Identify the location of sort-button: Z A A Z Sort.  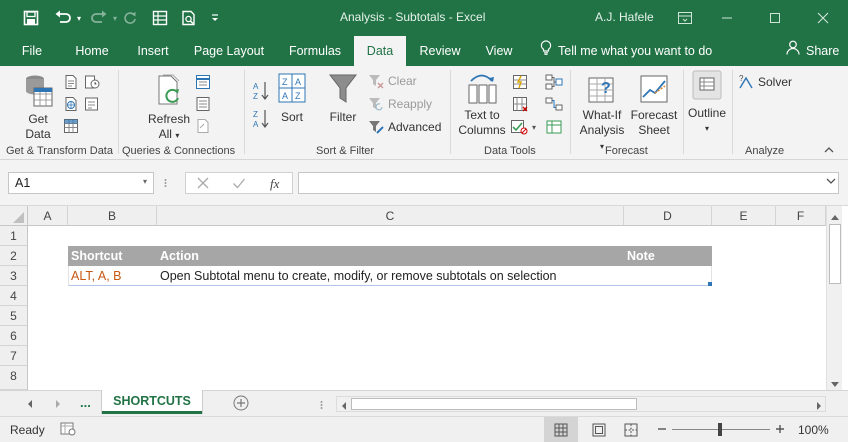
(292, 98).